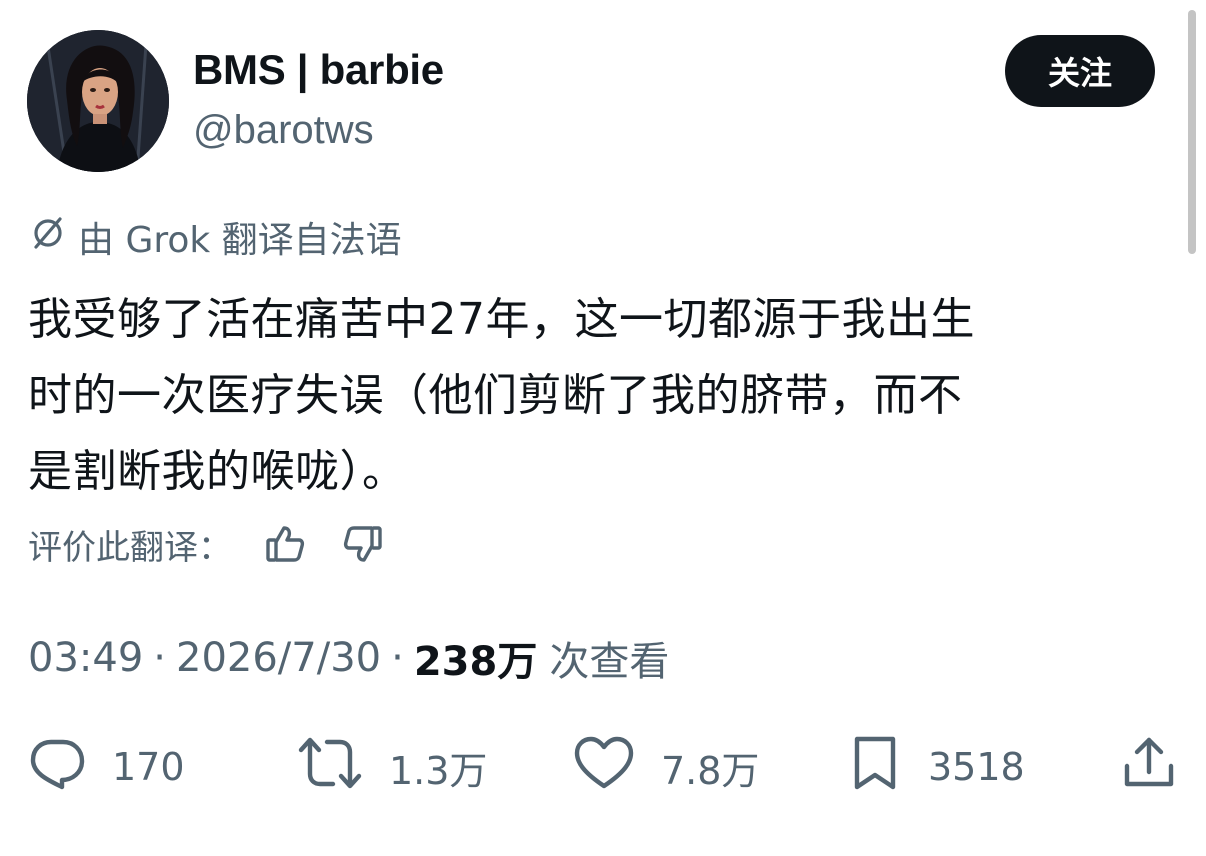  I want to click on rate-translation: 评价此翻译：, so click(208, 544).